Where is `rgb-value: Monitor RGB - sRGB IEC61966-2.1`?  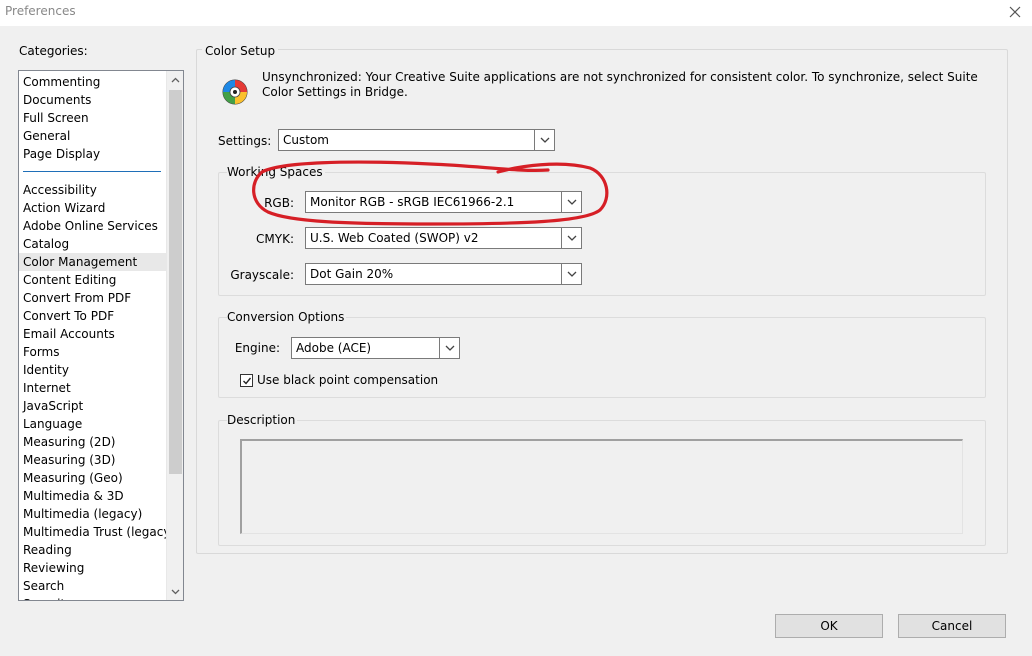 rgb-value: Monitor RGB - sRGB IEC61966-2.1 is located at coordinates (412, 202).